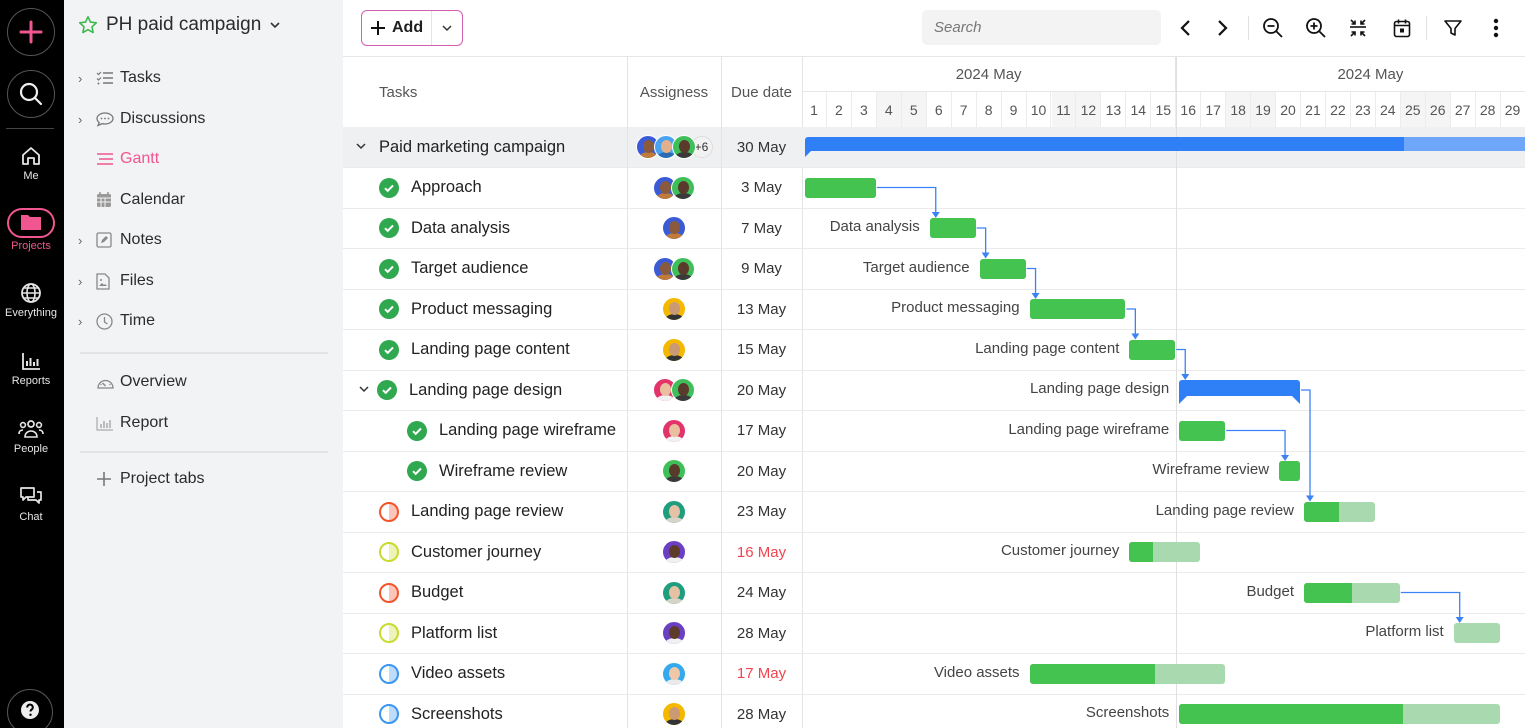  I want to click on day-header: 11, so click(1064, 109).